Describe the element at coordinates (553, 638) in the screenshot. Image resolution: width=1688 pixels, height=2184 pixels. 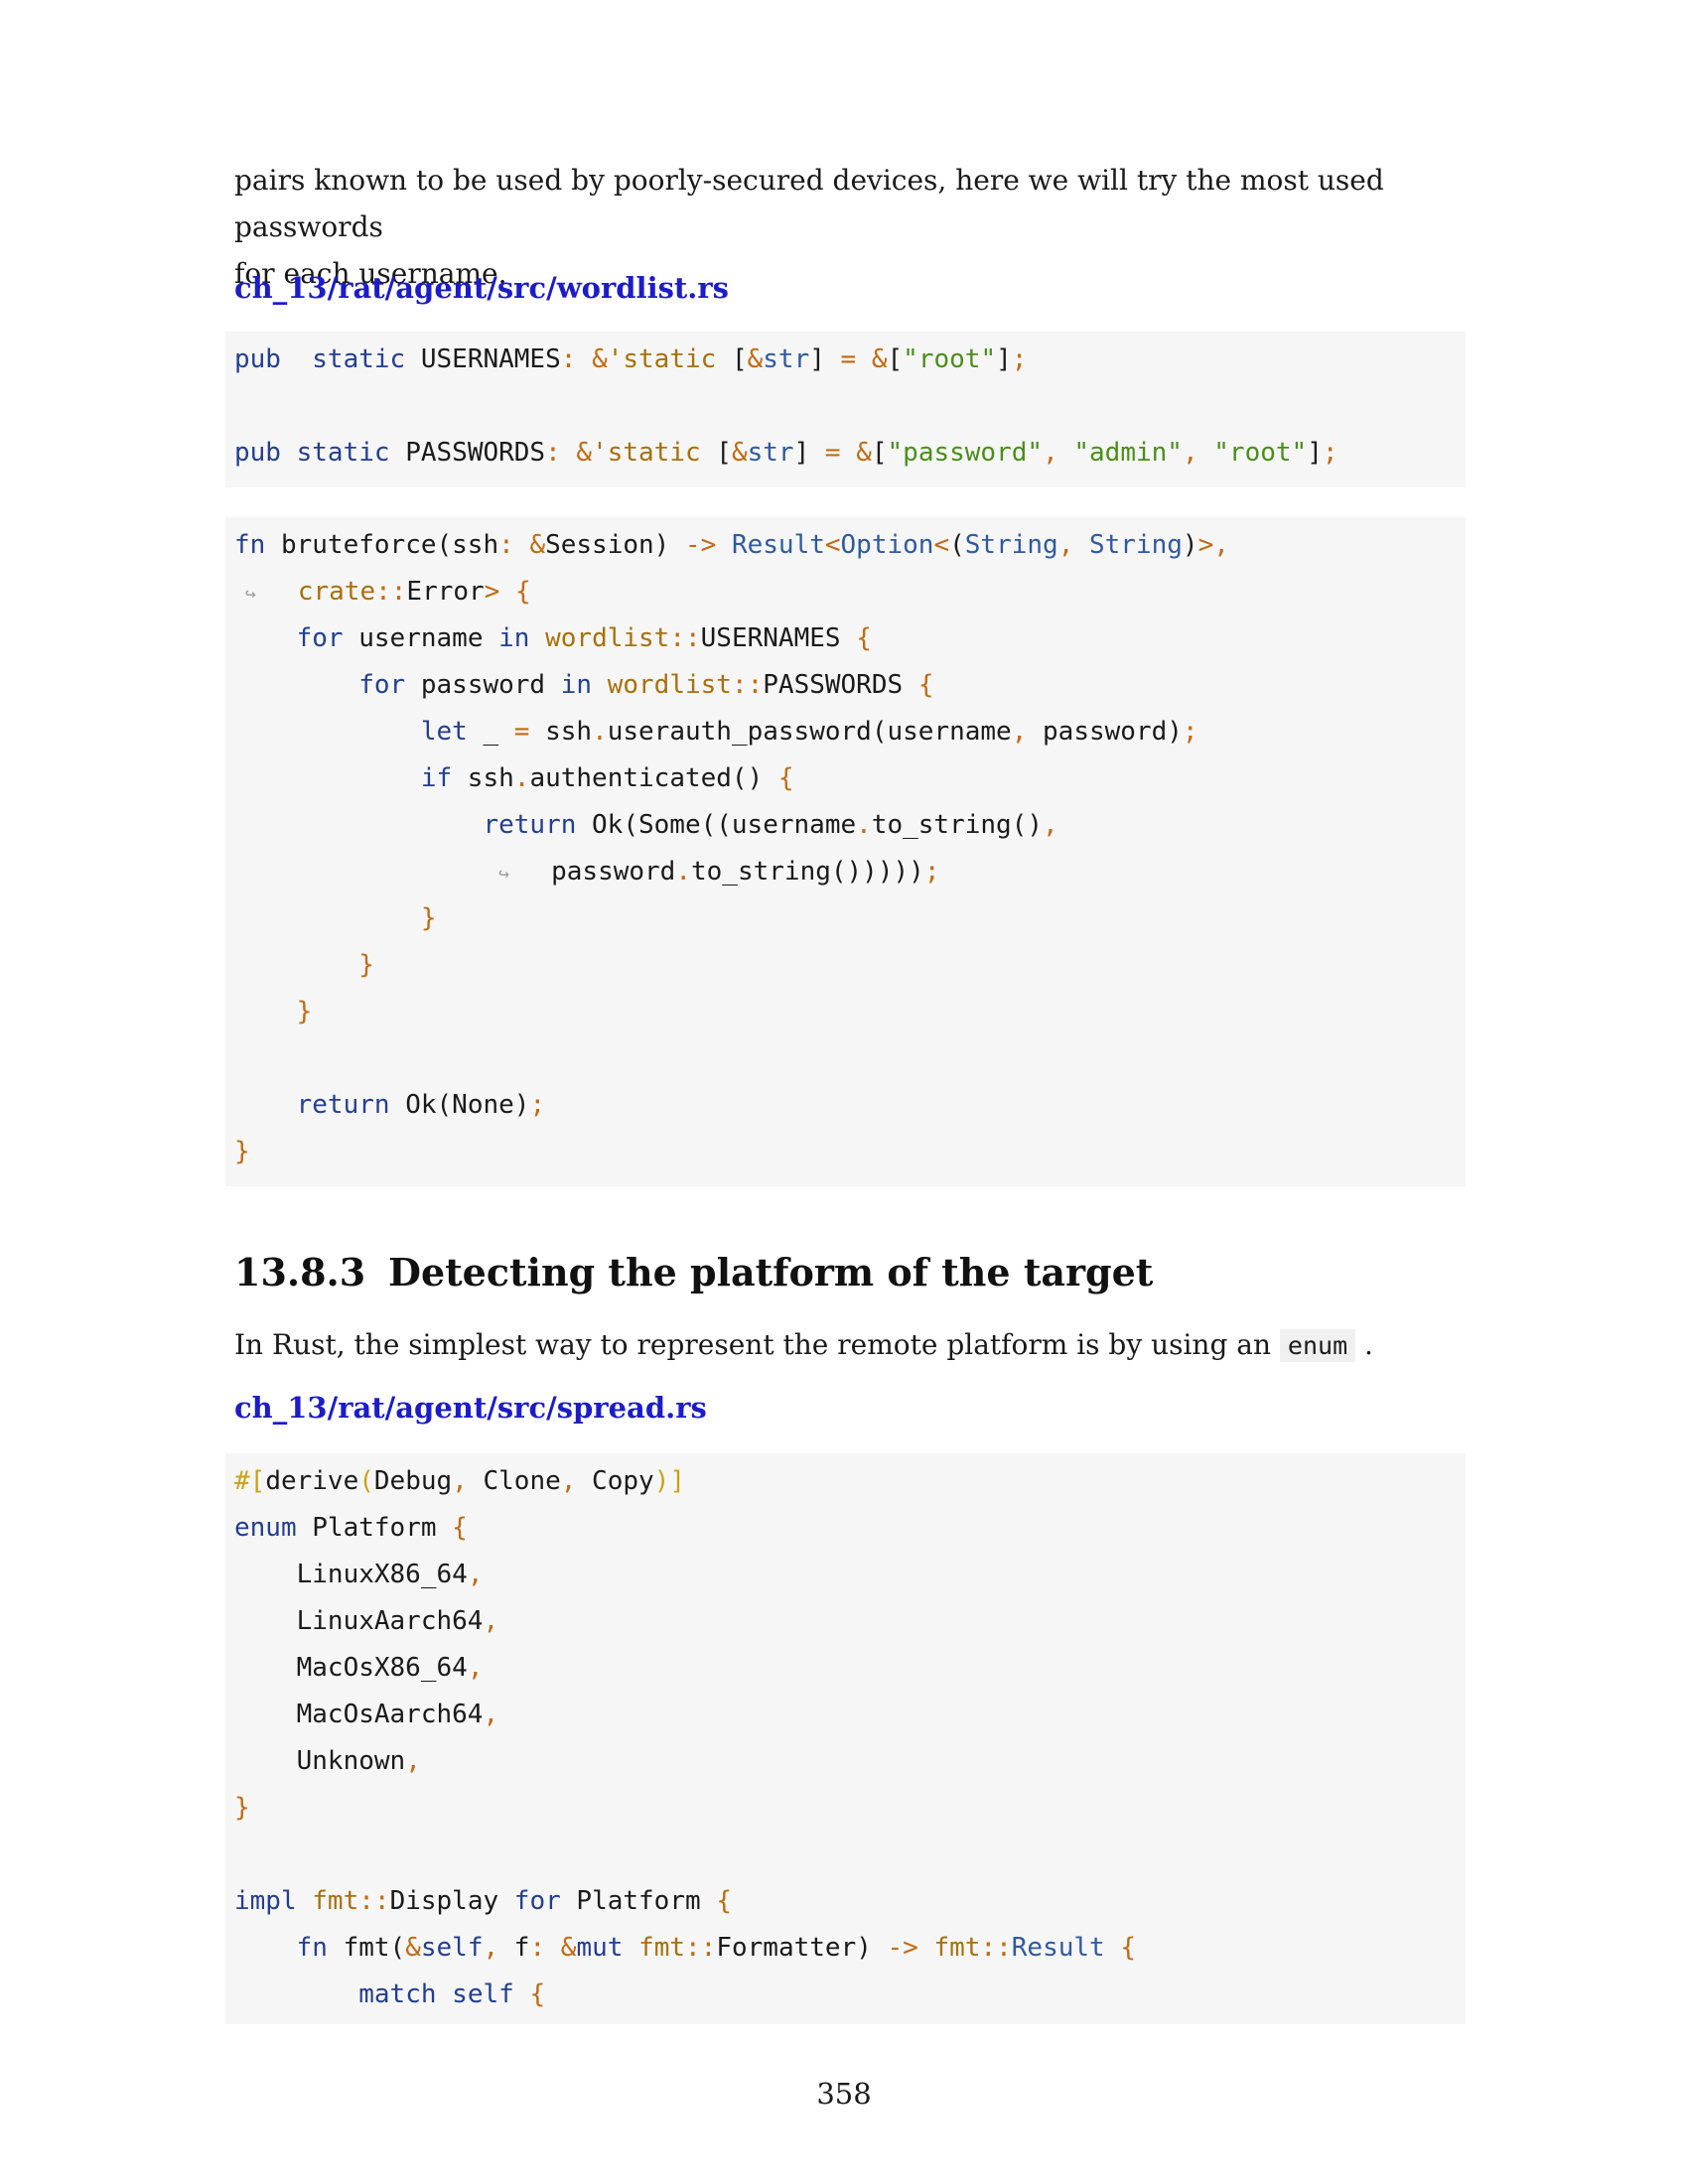
I see `code-line: for username in wordlist::USERNAMES {` at that location.